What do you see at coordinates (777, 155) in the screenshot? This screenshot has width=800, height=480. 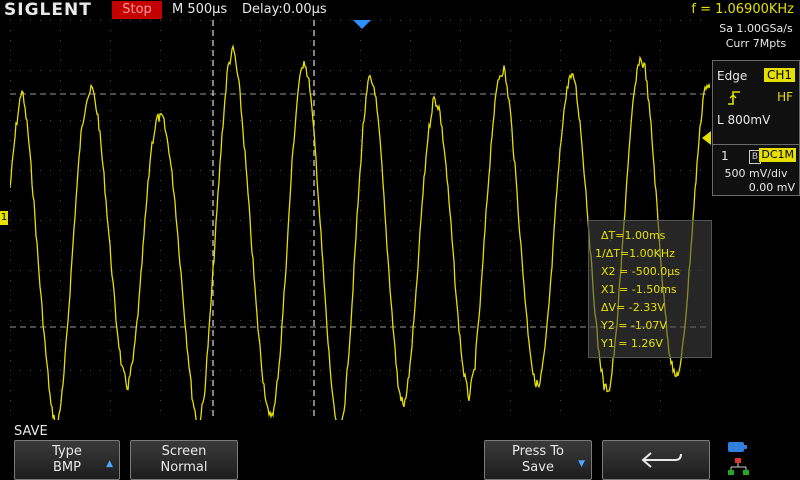 I see `channel-coupling: DC1M` at bounding box center [777, 155].